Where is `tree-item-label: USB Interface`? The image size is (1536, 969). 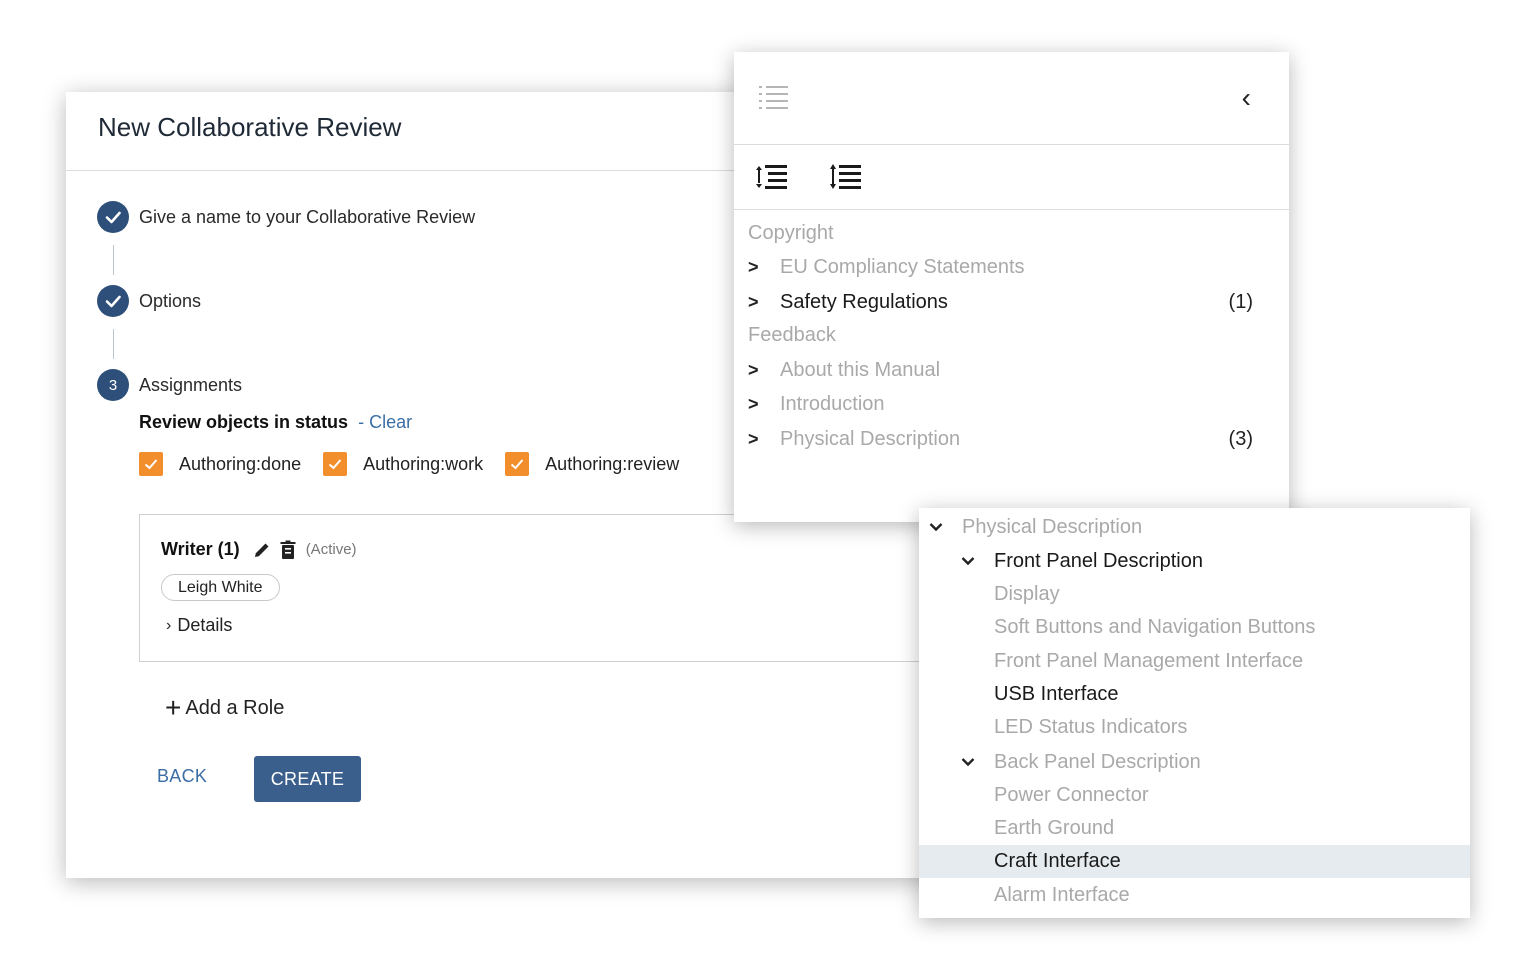
tree-item-label: USB Interface is located at coordinates (1056, 694).